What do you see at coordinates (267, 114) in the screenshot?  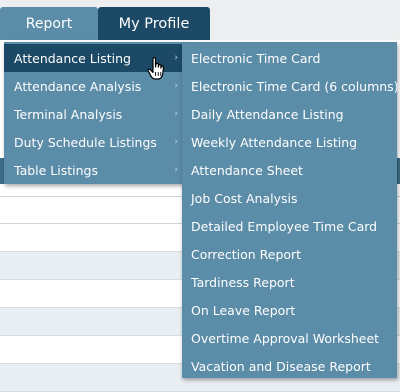 I see `submenu-item-label: Daily Attendance Listing` at bounding box center [267, 114].